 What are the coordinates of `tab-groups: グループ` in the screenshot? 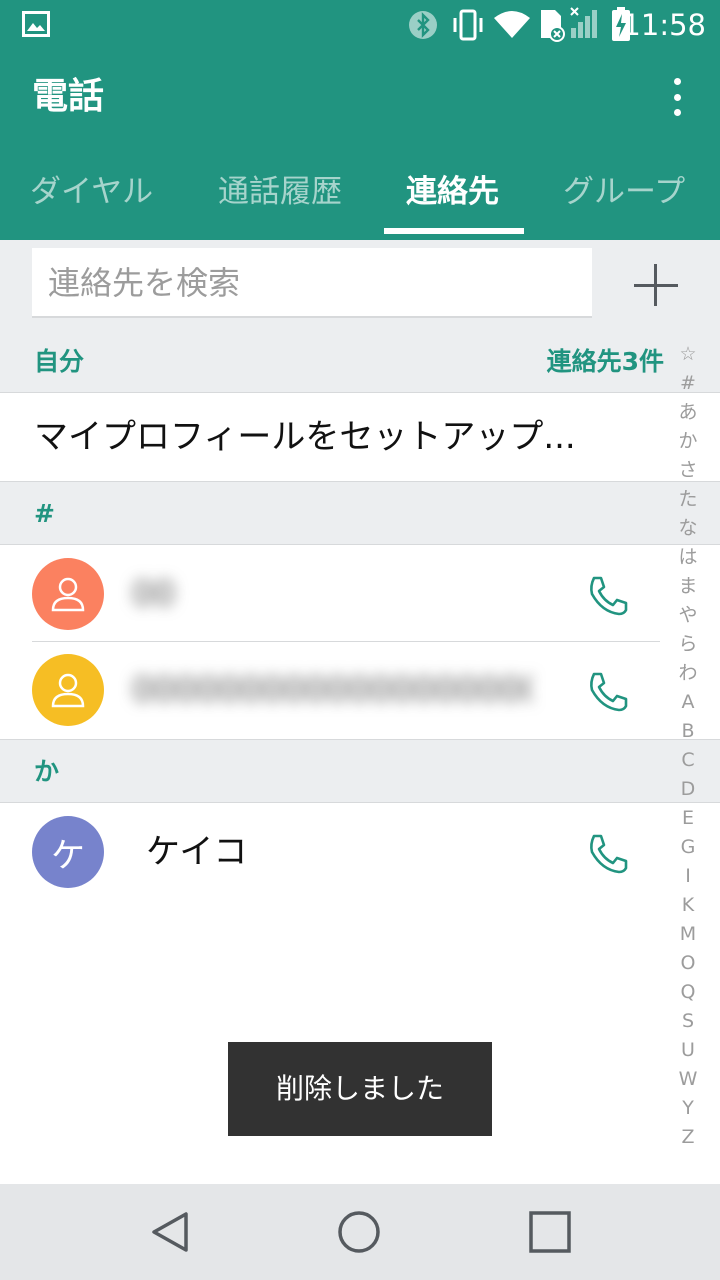 It's located at (624, 192).